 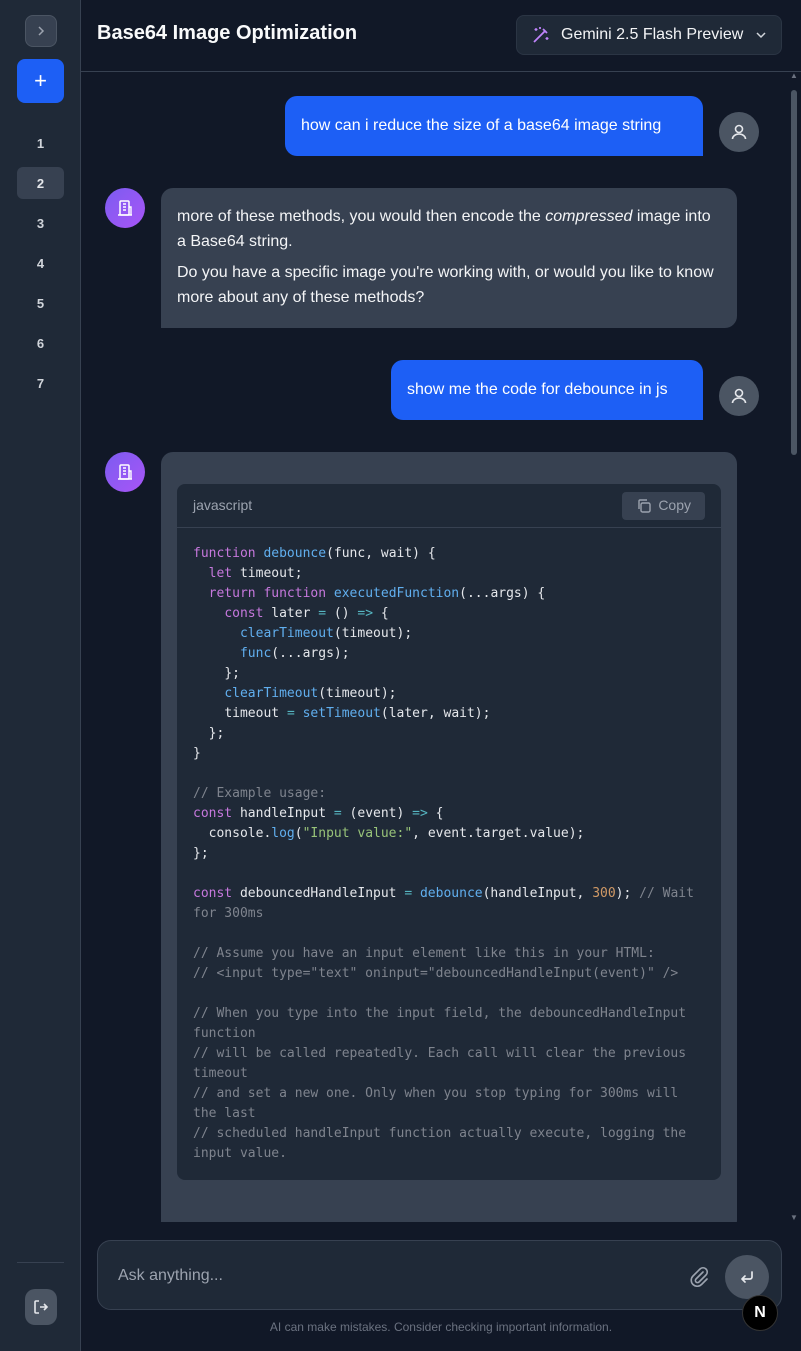 I want to click on chat-input, so click(x=398, y=1276).